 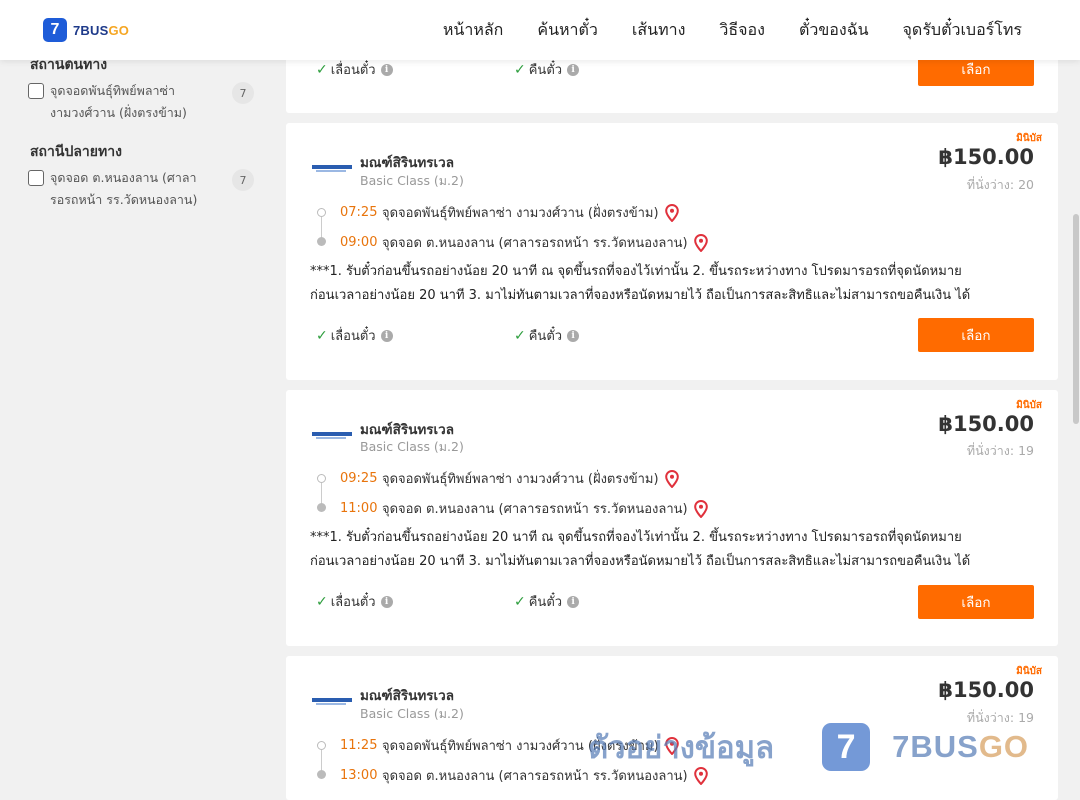 What do you see at coordinates (1000, 184) in the screenshot?
I see `seats-available: ที่นั่งว่าง: 20` at bounding box center [1000, 184].